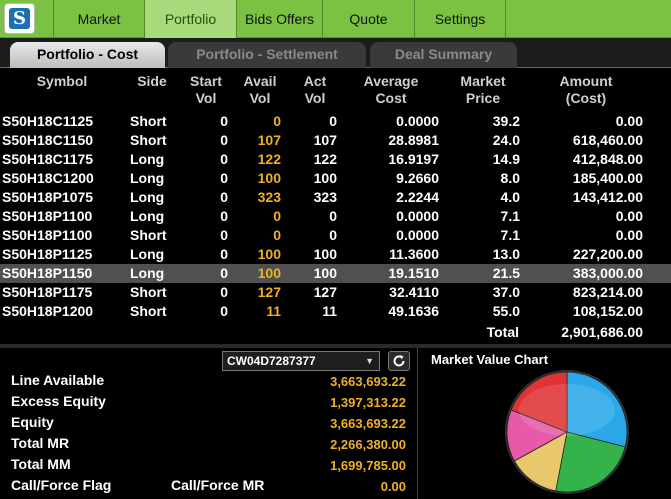 This screenshot has height=499, width=671. What do you see at coordinates (391, 98) in the screenshot?
I see `header-avg-cost-line2: Cost` at bounding box center [391, 98].